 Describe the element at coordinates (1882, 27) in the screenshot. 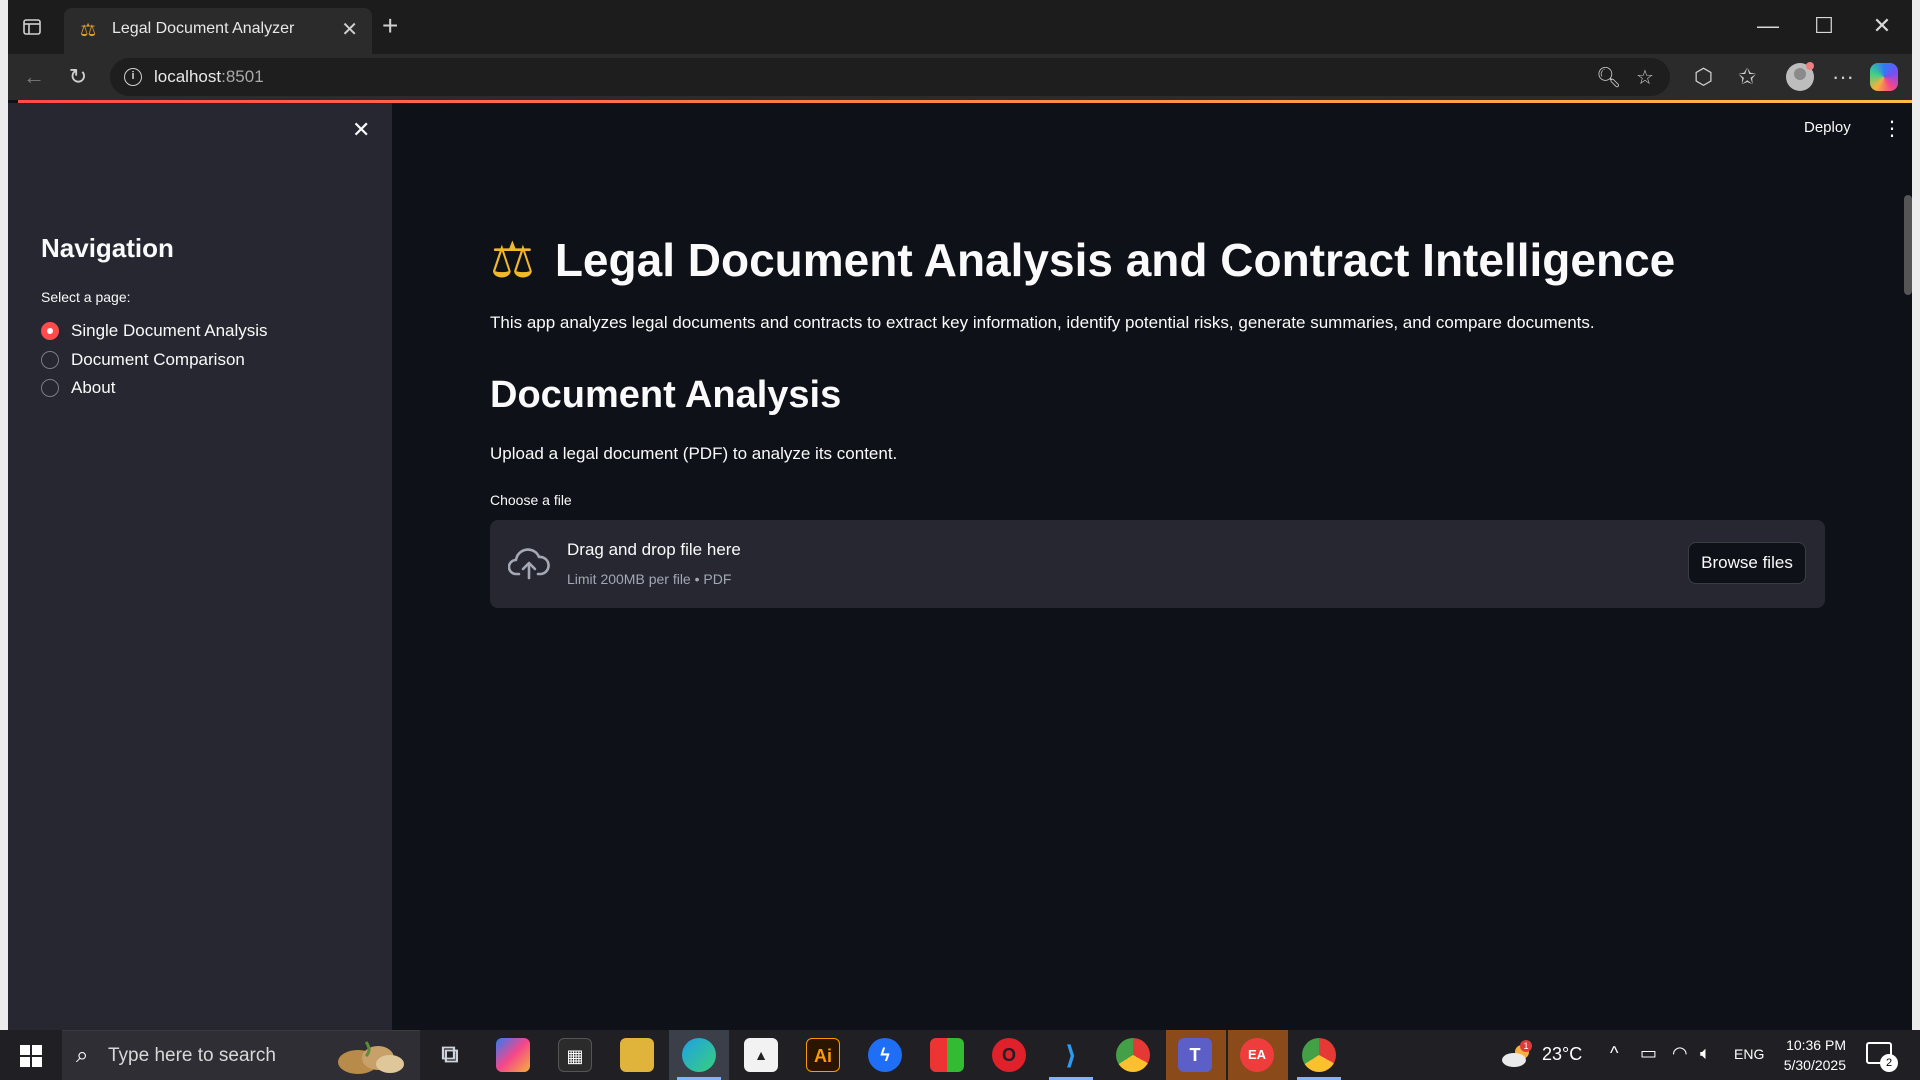

I see `close-window-icon: ✕` at that location.